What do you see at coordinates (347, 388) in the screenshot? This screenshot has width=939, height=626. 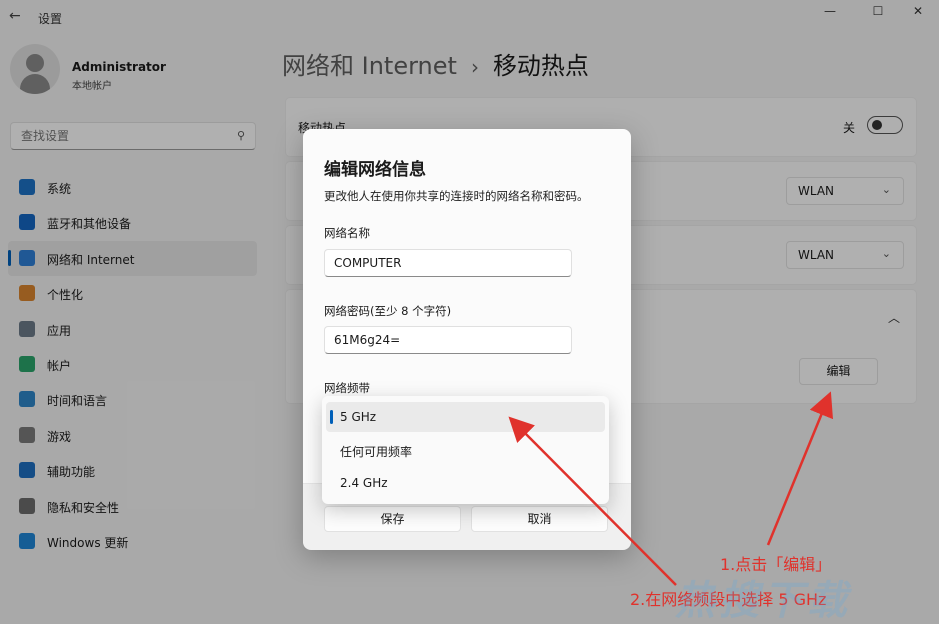 I see `network-band-label: 网络频带` at bounding box center [347, 388].